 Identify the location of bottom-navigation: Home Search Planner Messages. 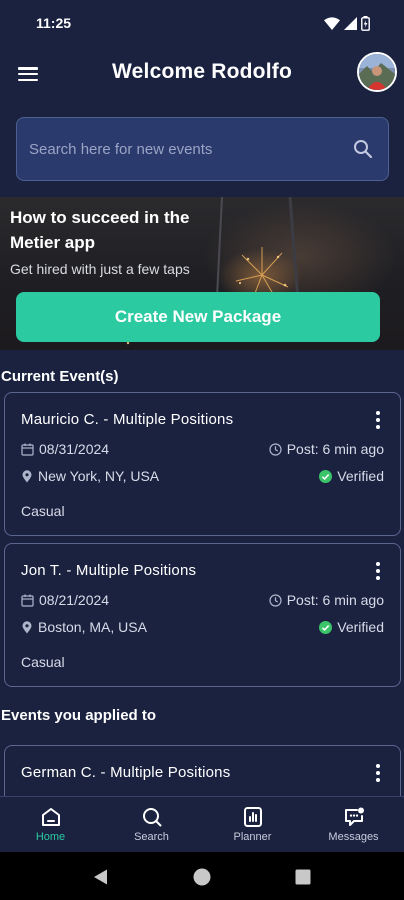
(202, 824).